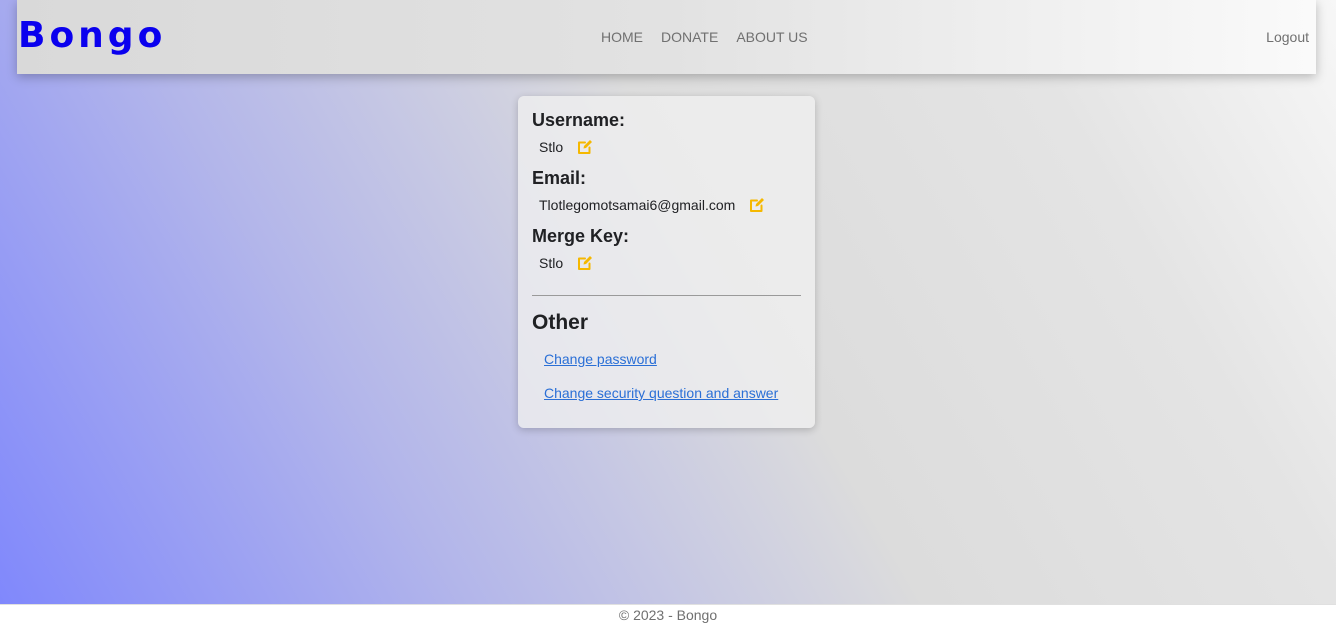 The width and height of the screenshot is (1336, 625). I want to click on email-label: Email:, so click(559, 178).